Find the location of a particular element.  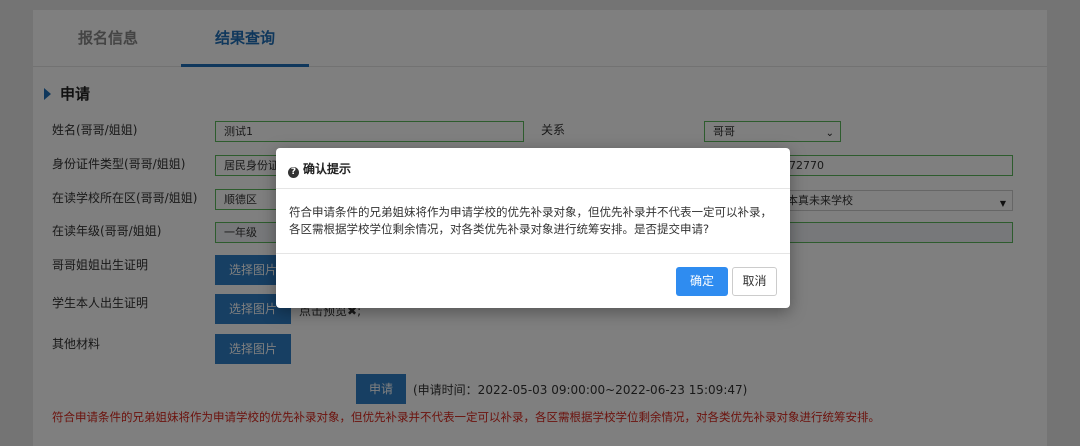

dialog-title-text: 确认提示 is located at coordinates (327, 169).